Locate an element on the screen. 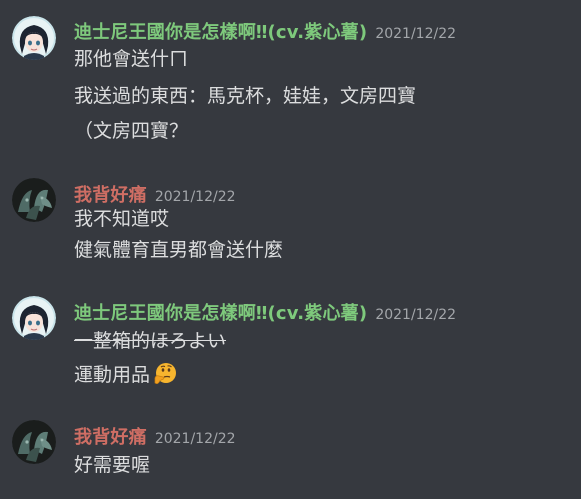  message-text: （文房四寶？ is located at coordinates (131, 131).